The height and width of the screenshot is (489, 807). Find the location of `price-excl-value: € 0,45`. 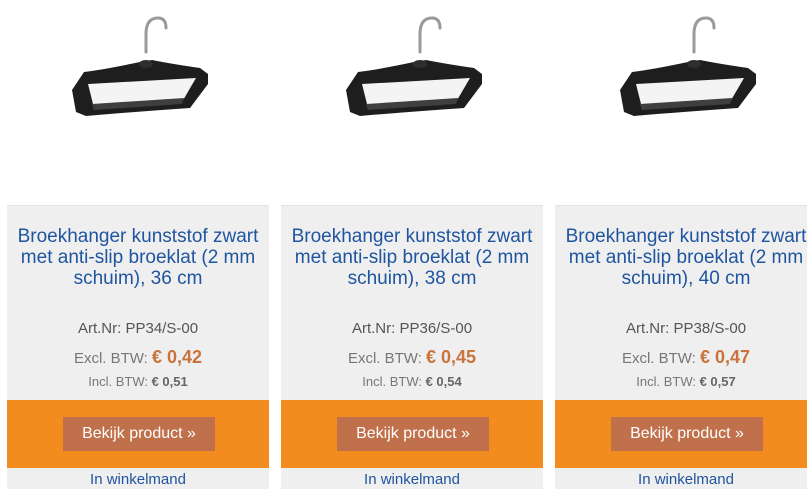

price-excl-value: € 0,45 is located at coordinates (451, 357).